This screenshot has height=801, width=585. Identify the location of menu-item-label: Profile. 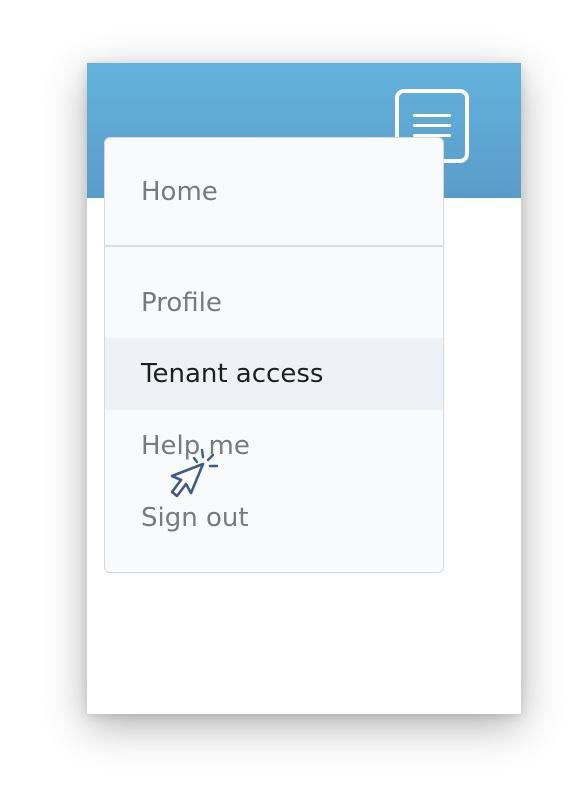
(181, 303).